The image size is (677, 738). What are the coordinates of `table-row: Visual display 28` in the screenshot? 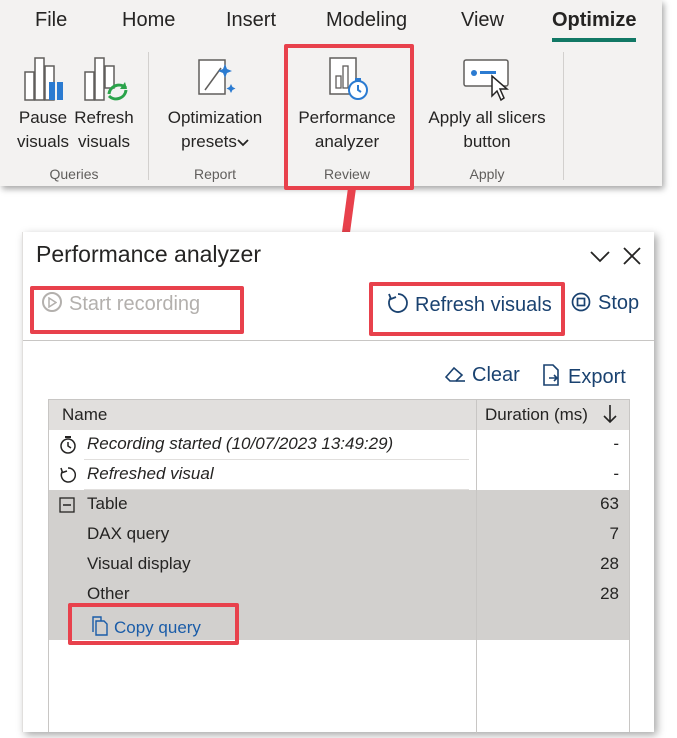 It's located at (339, 565).